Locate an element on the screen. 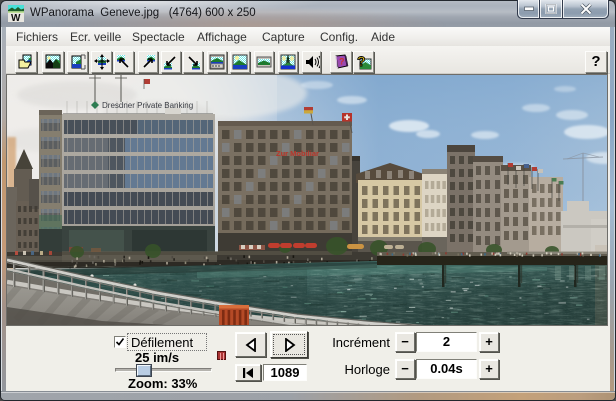 This screenshot has height=401, width=616. svg-text: W is located at coordinates (16, 17).